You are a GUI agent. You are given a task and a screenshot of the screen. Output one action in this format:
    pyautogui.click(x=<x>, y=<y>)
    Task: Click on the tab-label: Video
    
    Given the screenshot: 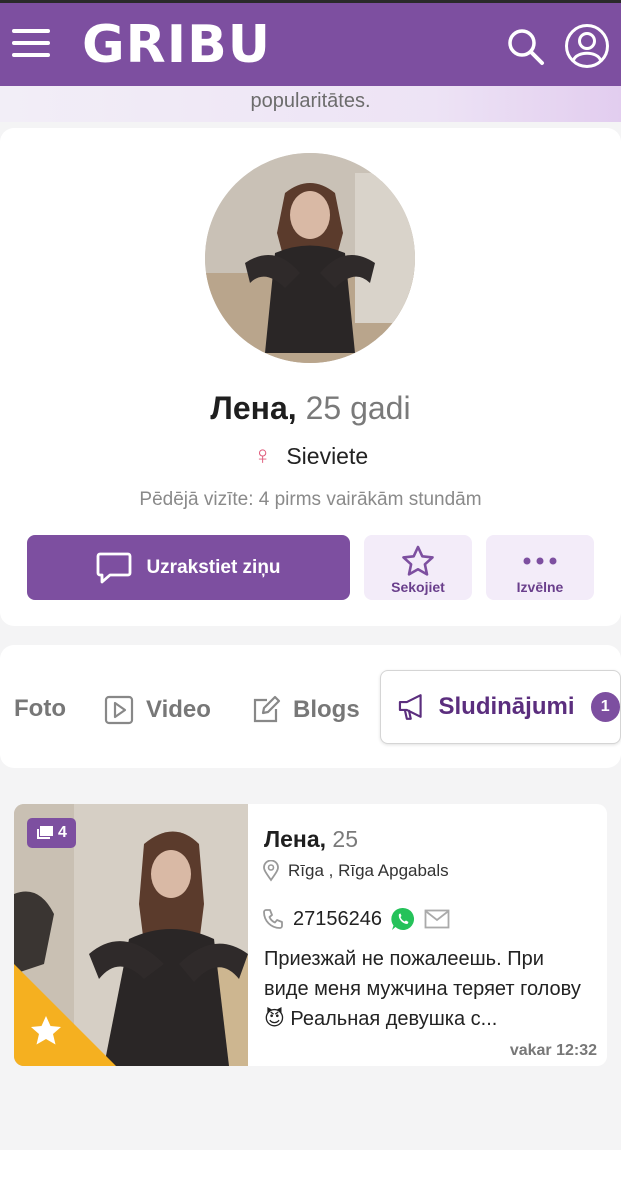 What is the action you would take?
    pyautogui.click(x=178, y=709)
    